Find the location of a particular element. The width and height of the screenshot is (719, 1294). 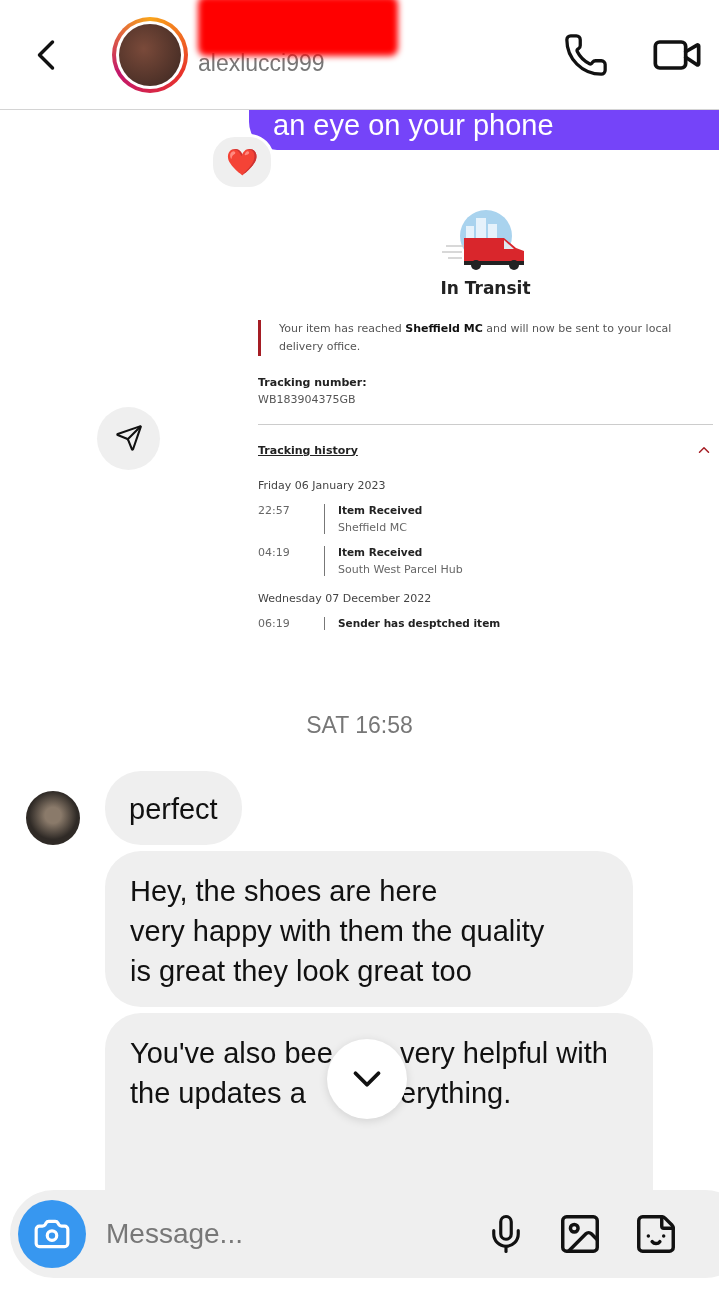

reaction-badge: ❤ is located at coordinates (242, 162).